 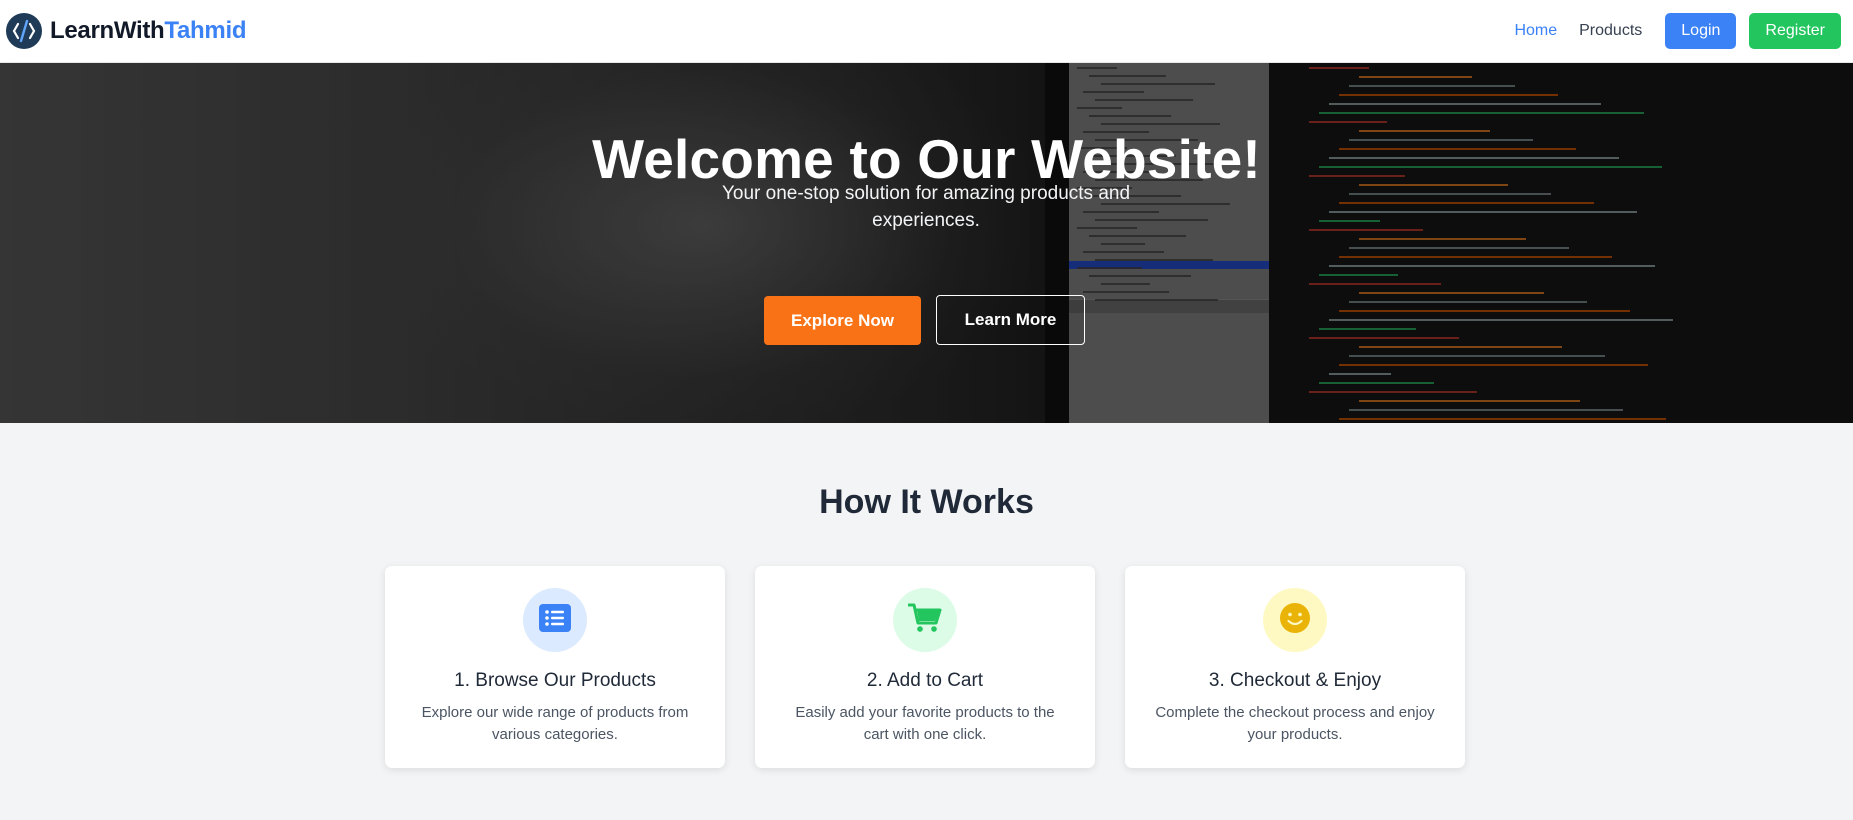 I want to click on code-slash-icon, so click(x=24, y=31).